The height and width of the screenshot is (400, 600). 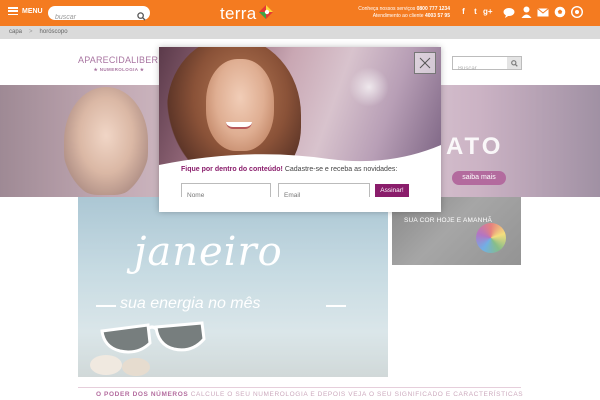 What do you see at coordinates (433, 9) in the screenshot?
I see `contact-line1-phone: 0800 777 1234` at bounding box center [433, 9].